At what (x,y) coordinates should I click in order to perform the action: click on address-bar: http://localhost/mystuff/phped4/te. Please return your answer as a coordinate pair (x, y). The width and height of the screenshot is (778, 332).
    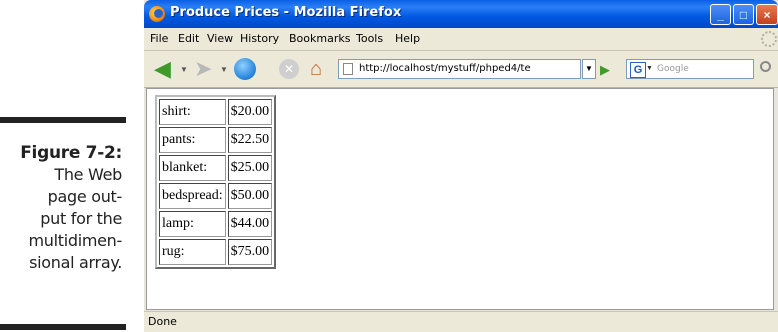
    Looking at the image, I should click on (459, 69).